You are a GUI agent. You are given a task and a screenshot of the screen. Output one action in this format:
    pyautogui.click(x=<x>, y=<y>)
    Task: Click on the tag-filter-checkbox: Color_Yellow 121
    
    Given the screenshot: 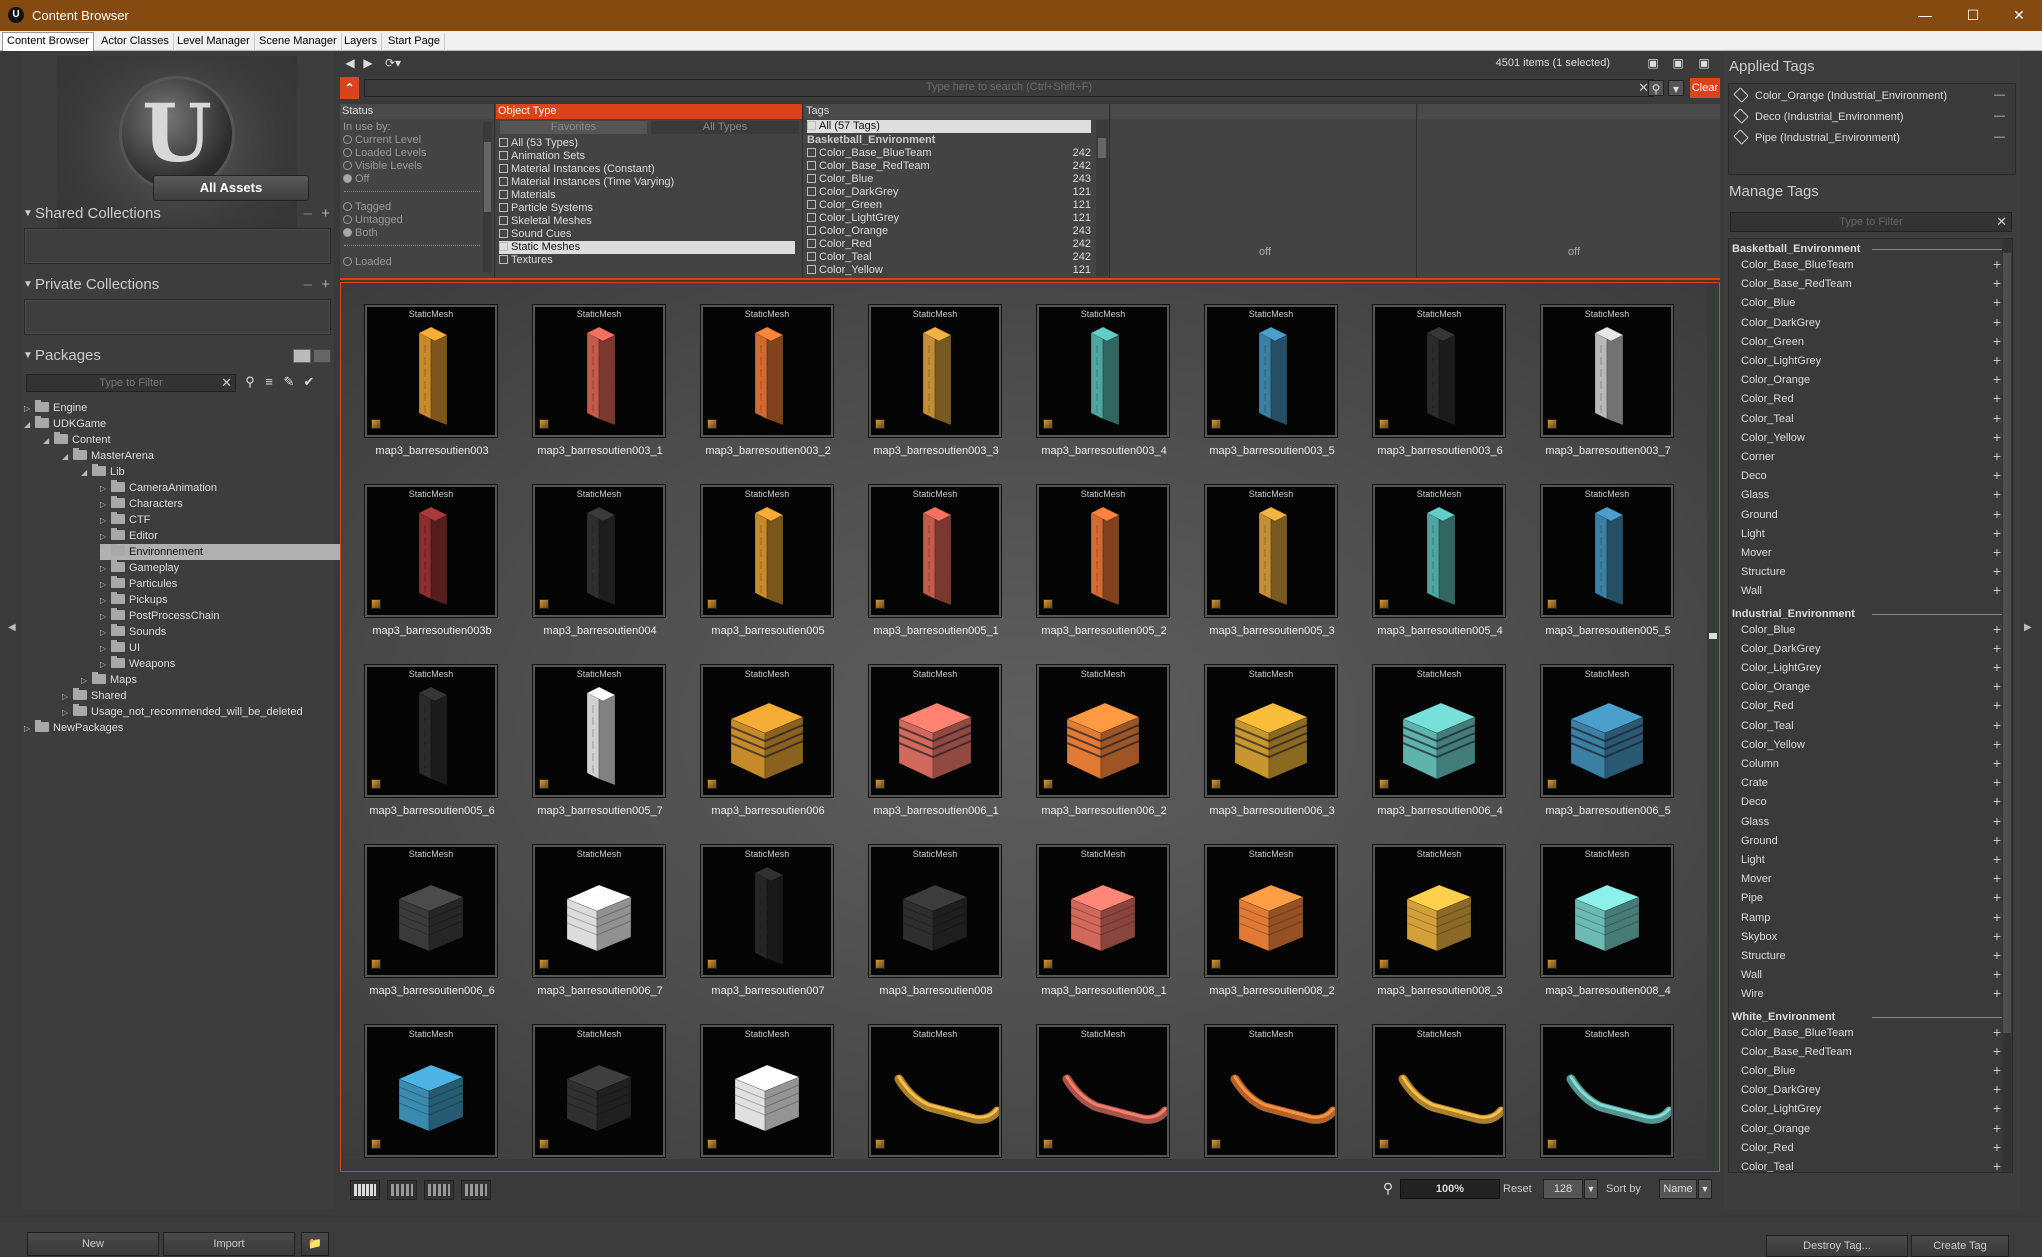 What is the action you would take?
    pyautogui.click(x=949, y=270)
    